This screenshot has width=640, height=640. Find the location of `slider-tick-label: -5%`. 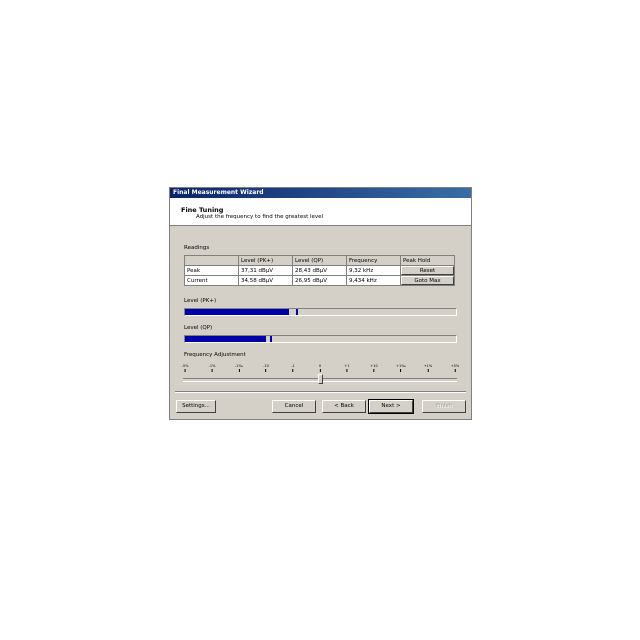

slider-tick-label: -5% is located at coordinates (185, 368).